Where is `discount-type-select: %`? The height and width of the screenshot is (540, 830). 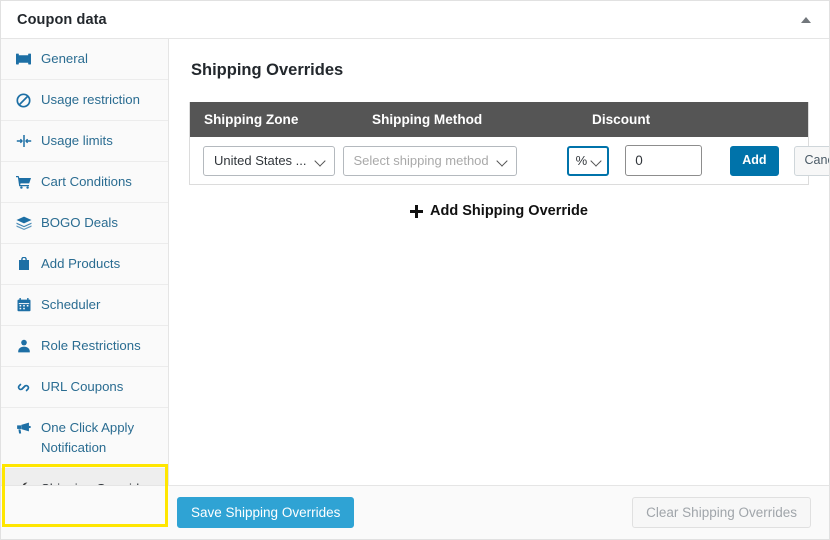
discount-type-select: % is located at coordinates (588, 160).